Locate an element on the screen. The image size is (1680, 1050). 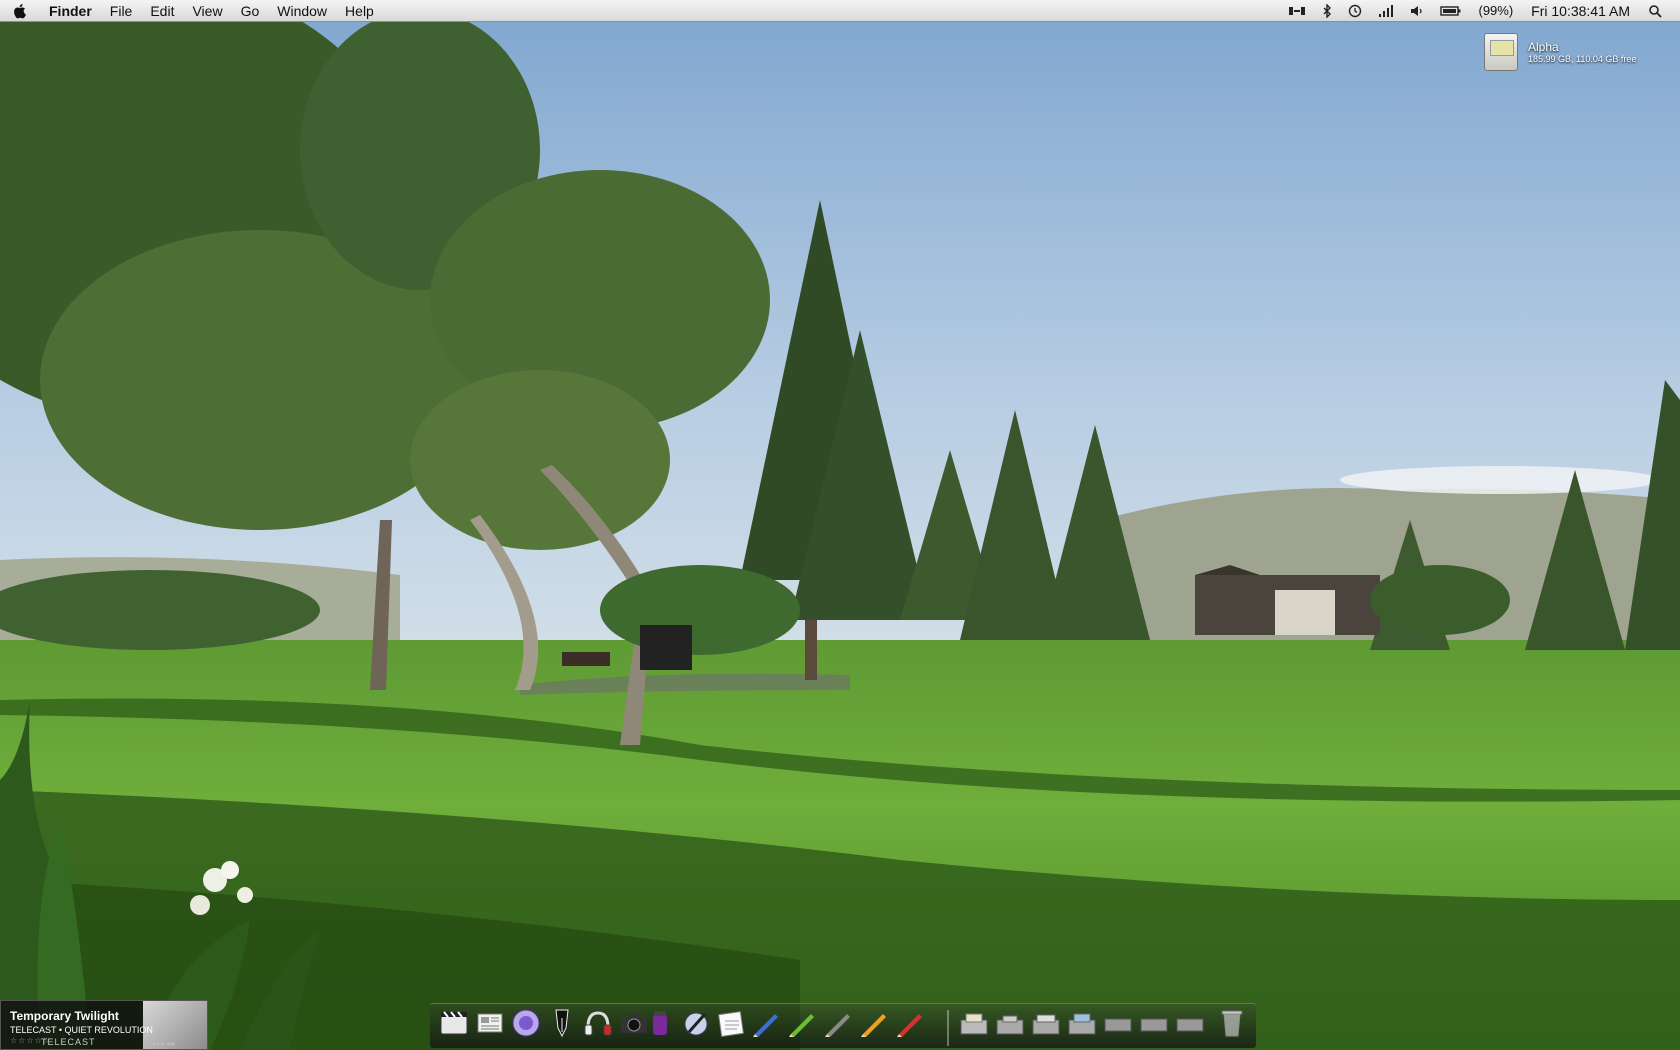
stack-folder-1-icon is located at coordinates (974, 1023).